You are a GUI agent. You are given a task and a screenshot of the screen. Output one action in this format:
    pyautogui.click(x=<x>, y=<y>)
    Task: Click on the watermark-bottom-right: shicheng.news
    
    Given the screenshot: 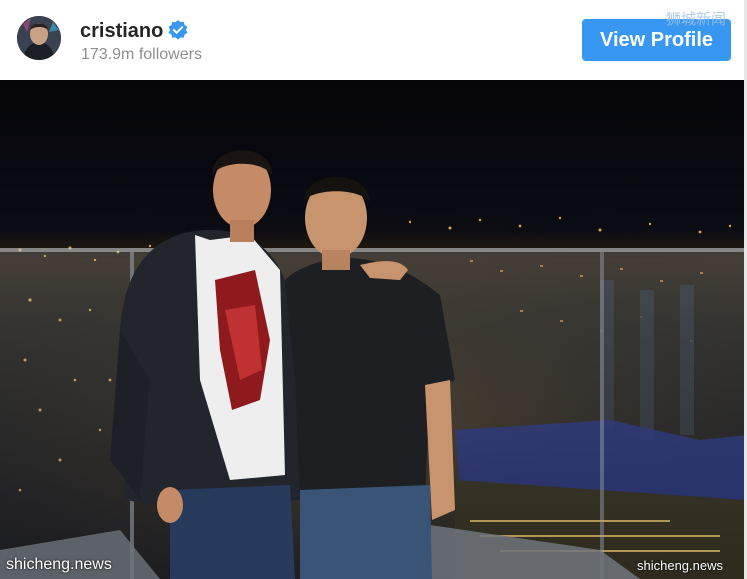 What is the action you would take?
    pyautogui.click(x=680, y=565)
    